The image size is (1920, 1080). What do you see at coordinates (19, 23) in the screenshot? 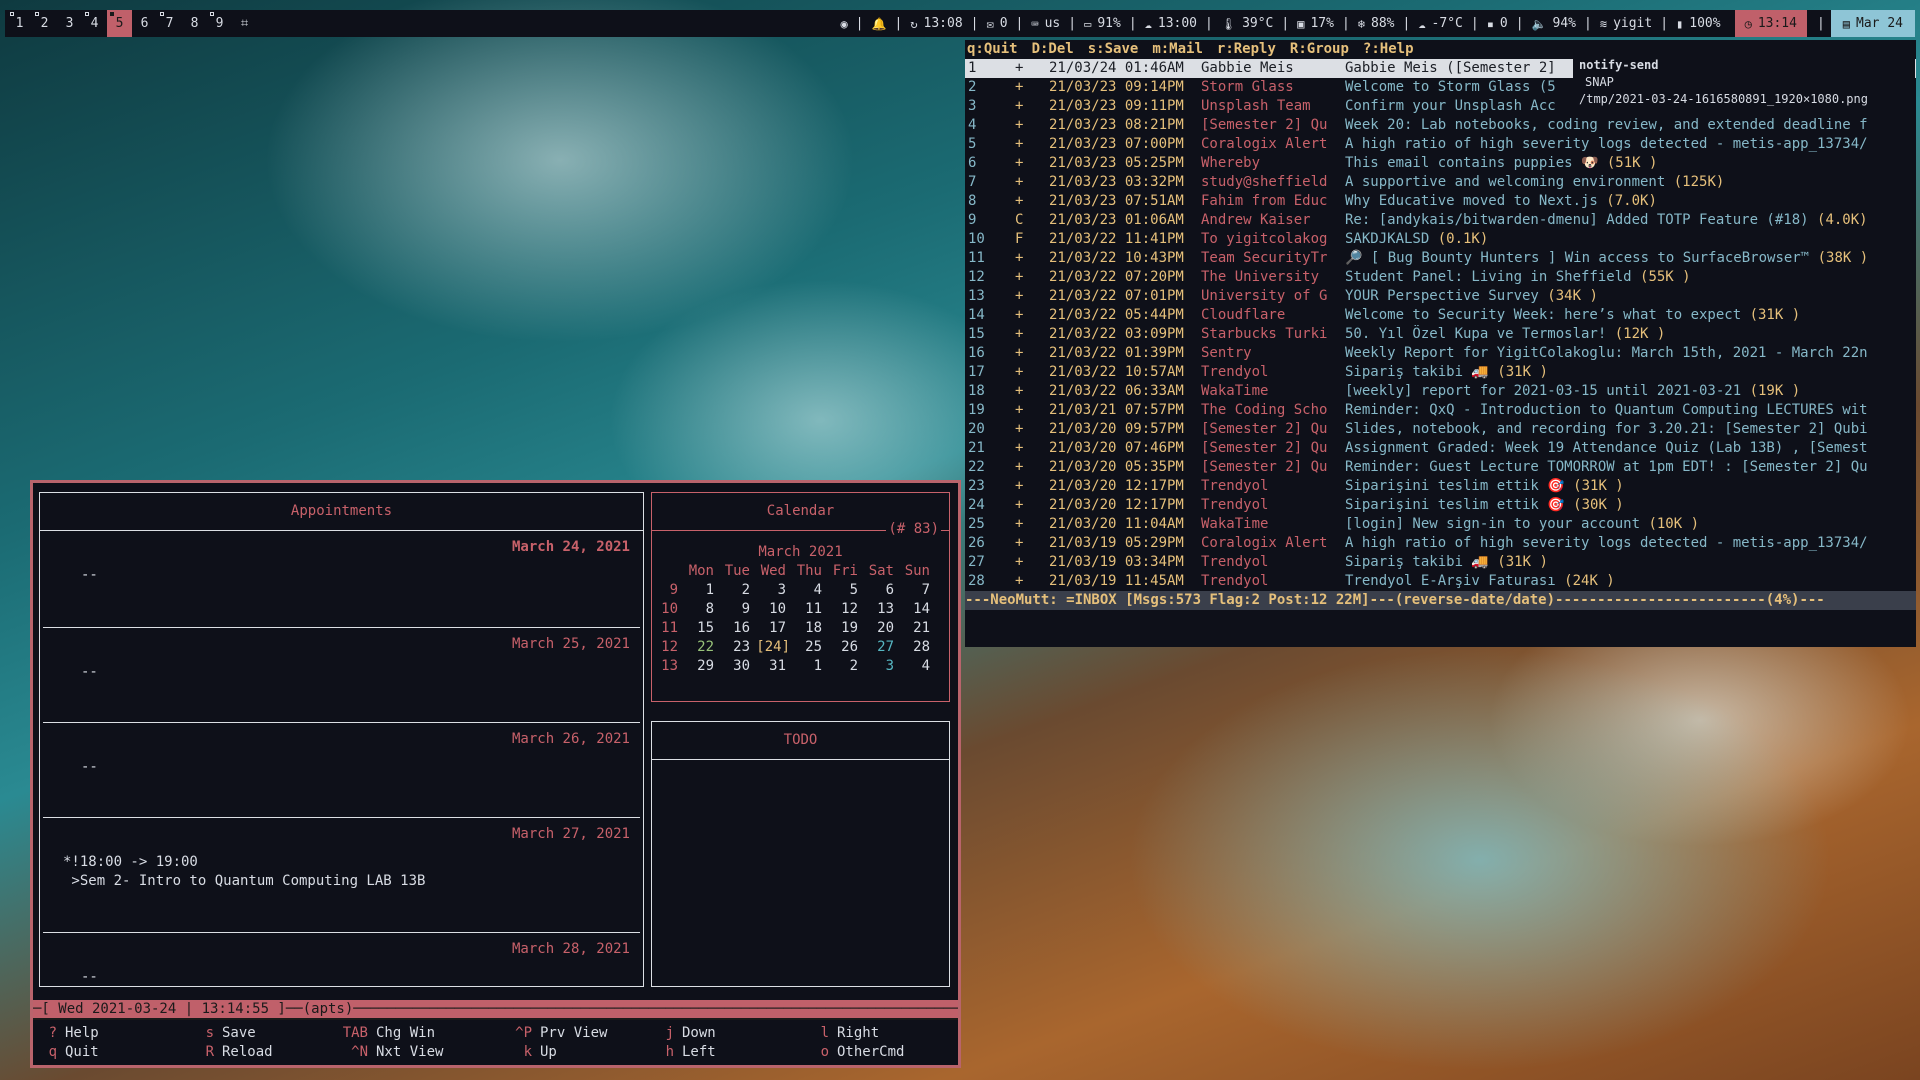
I see `workspace-1: 1` at bounding box center [19, 23].